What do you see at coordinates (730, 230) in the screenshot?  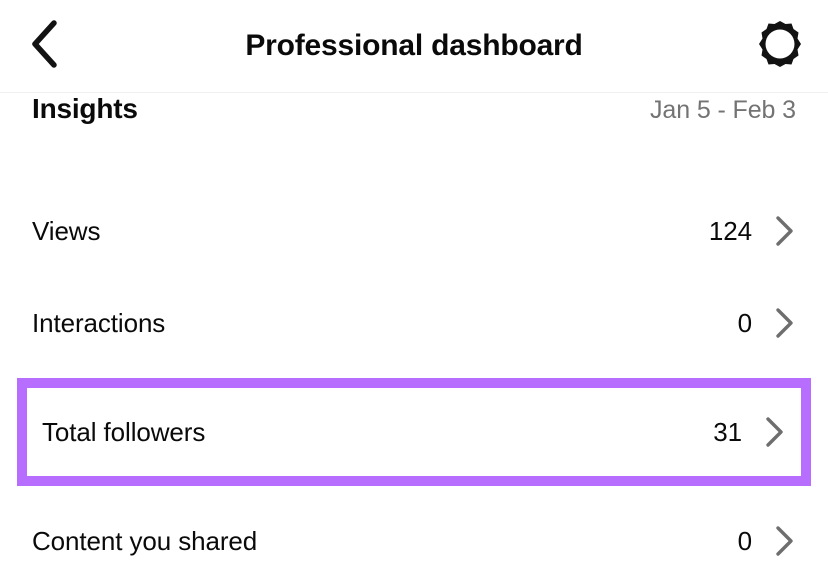 I see `row-value: 124` at bounding box center [730, 230].